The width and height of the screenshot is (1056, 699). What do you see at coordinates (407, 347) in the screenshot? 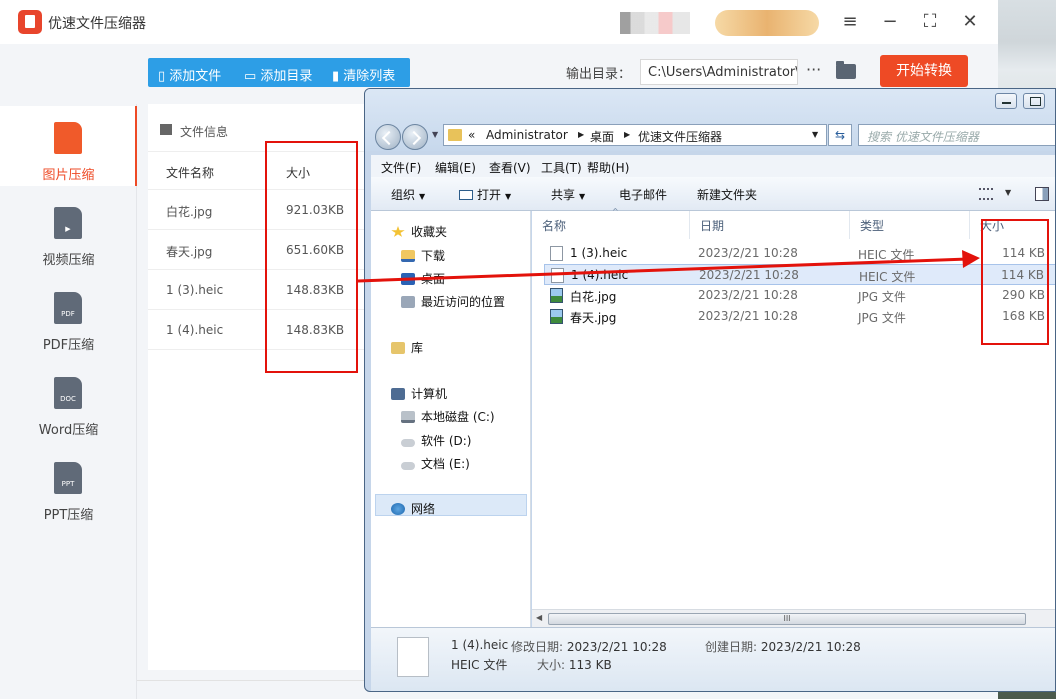
I see `nav-libraries: 库` at bounding box center [407, 347].